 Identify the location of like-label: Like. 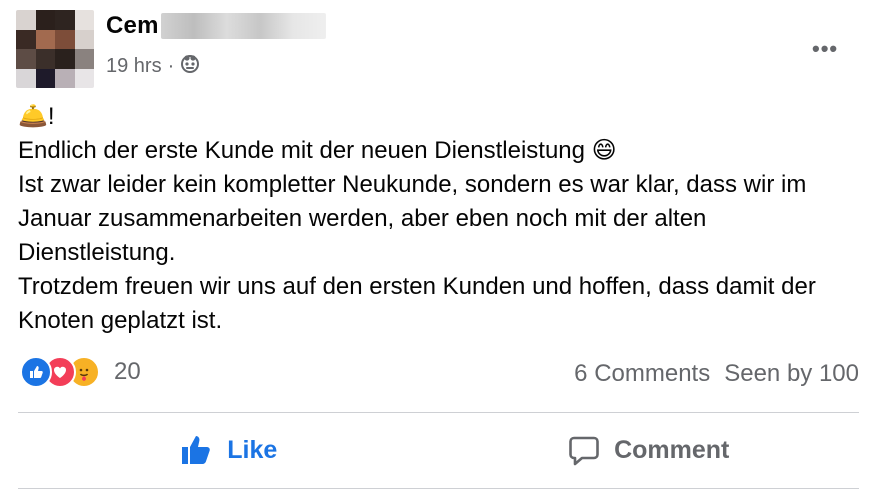
(252, 449).